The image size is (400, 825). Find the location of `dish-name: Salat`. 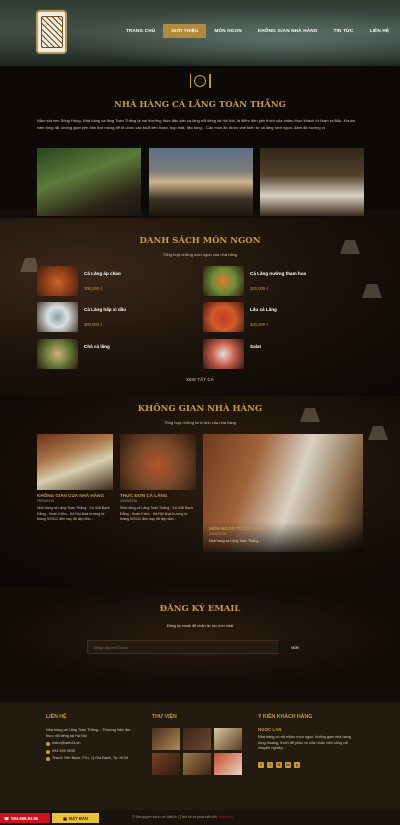

dish-name: Salat is located at coordinates (255, 346).